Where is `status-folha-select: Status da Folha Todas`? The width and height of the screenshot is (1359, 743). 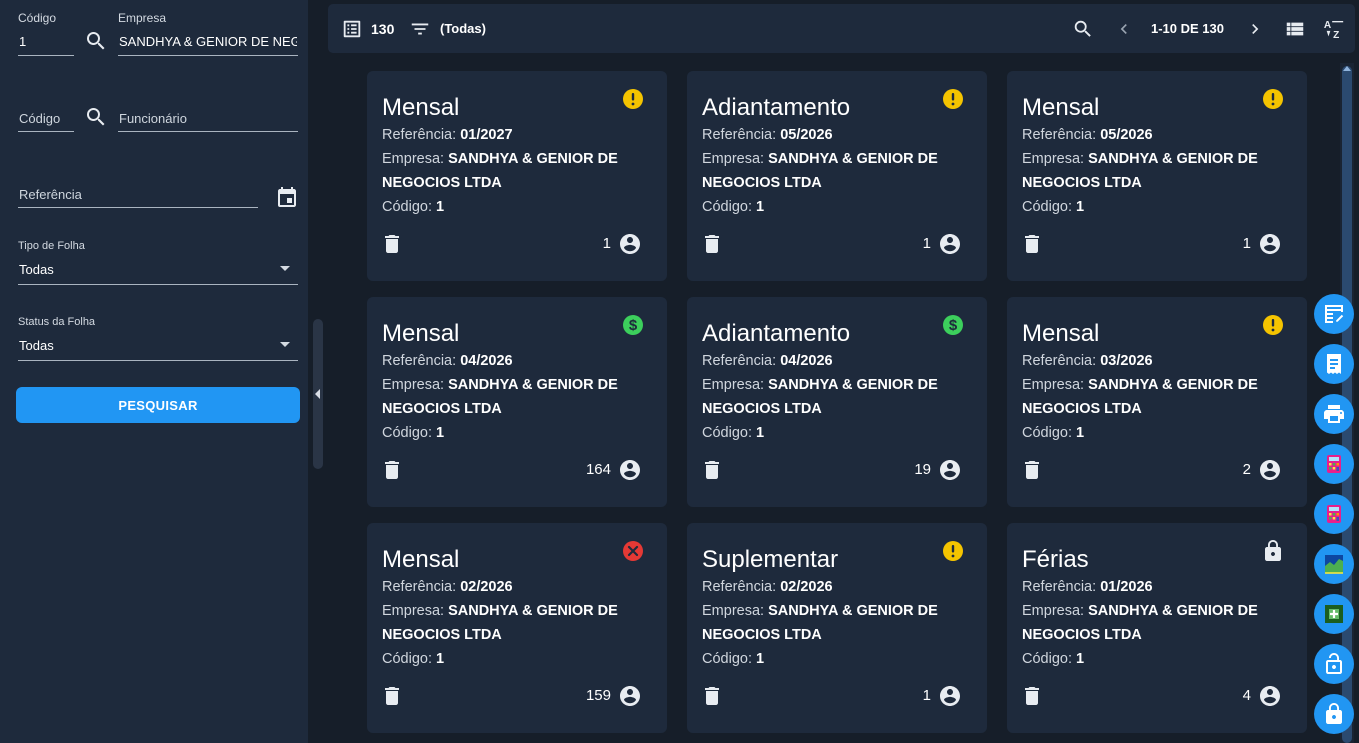 status-folha-select: Status da Folha Todas is located at coordinates (158, 338).